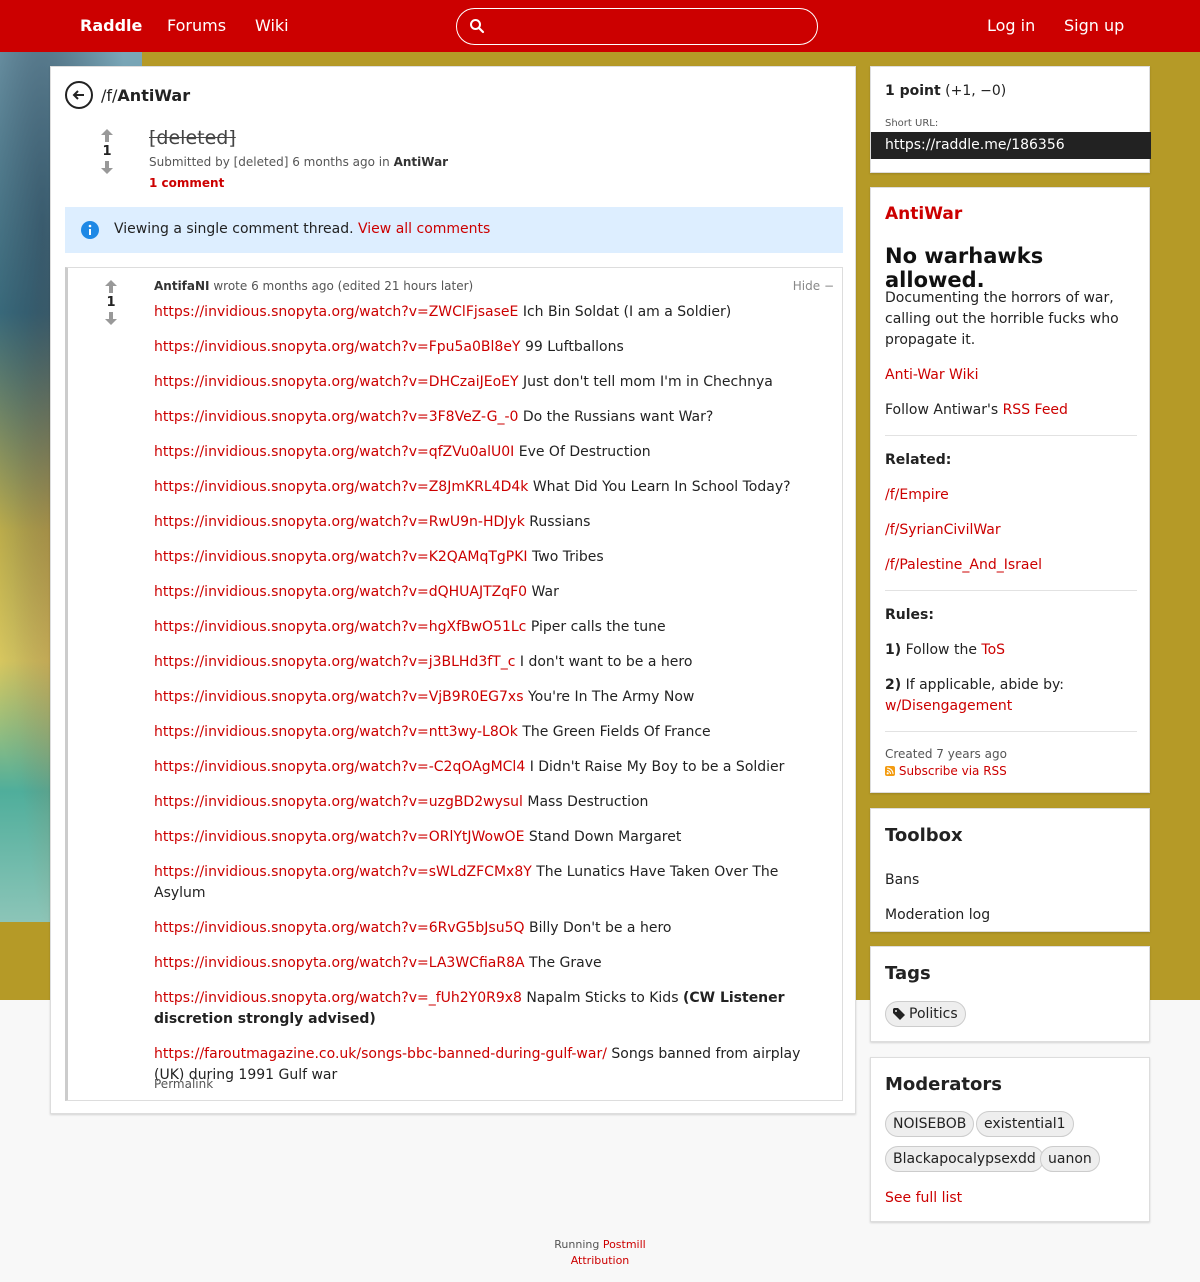  What do you see at coordinates (1011, 375) in the screenshot?
I see `wiki-page-link: Anti-War Wiki` at bounding box center [1011, 375].